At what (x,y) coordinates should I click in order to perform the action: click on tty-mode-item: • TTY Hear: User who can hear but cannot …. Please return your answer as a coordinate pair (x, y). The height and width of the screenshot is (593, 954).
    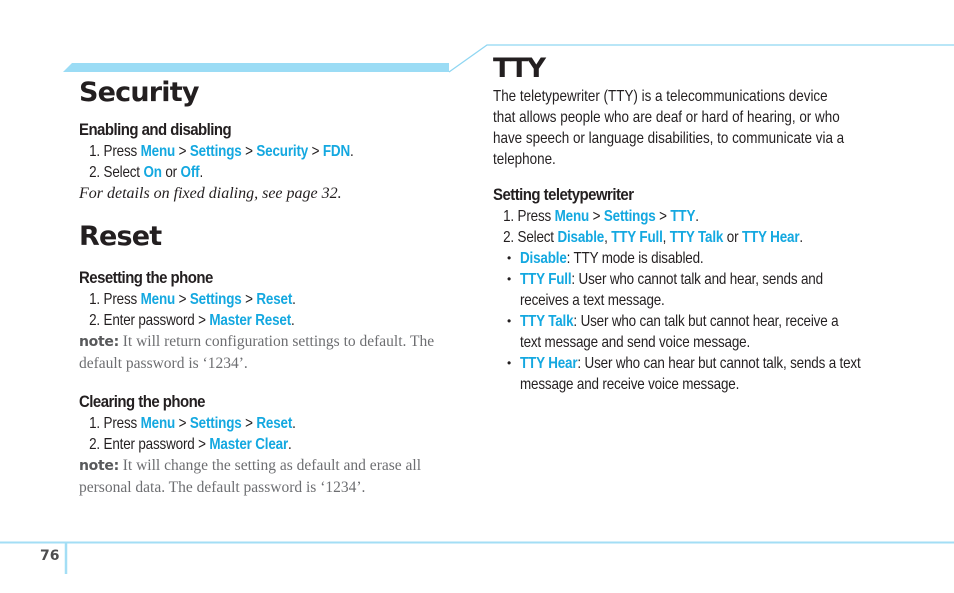
    Looking at the image, I should click on (693, 374).